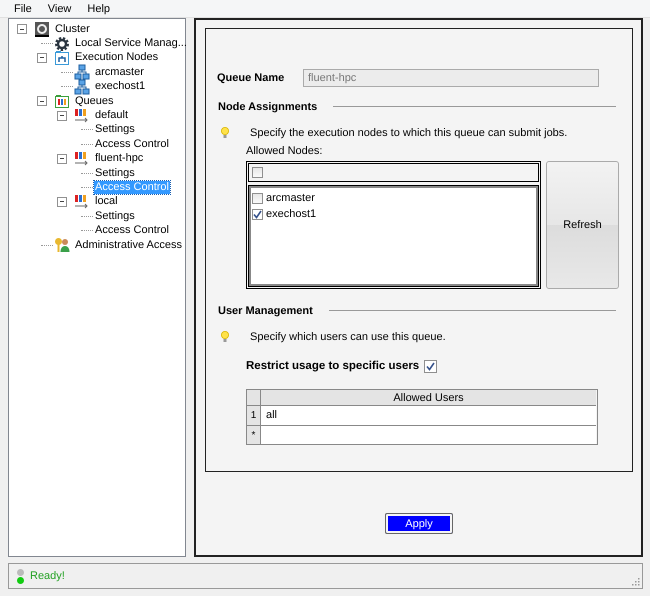 The width and height of the screenshot is (650, 596). Describe the element at coordinates (291, 214) in the screenshot. I see `list-item: exechost1` at that location.